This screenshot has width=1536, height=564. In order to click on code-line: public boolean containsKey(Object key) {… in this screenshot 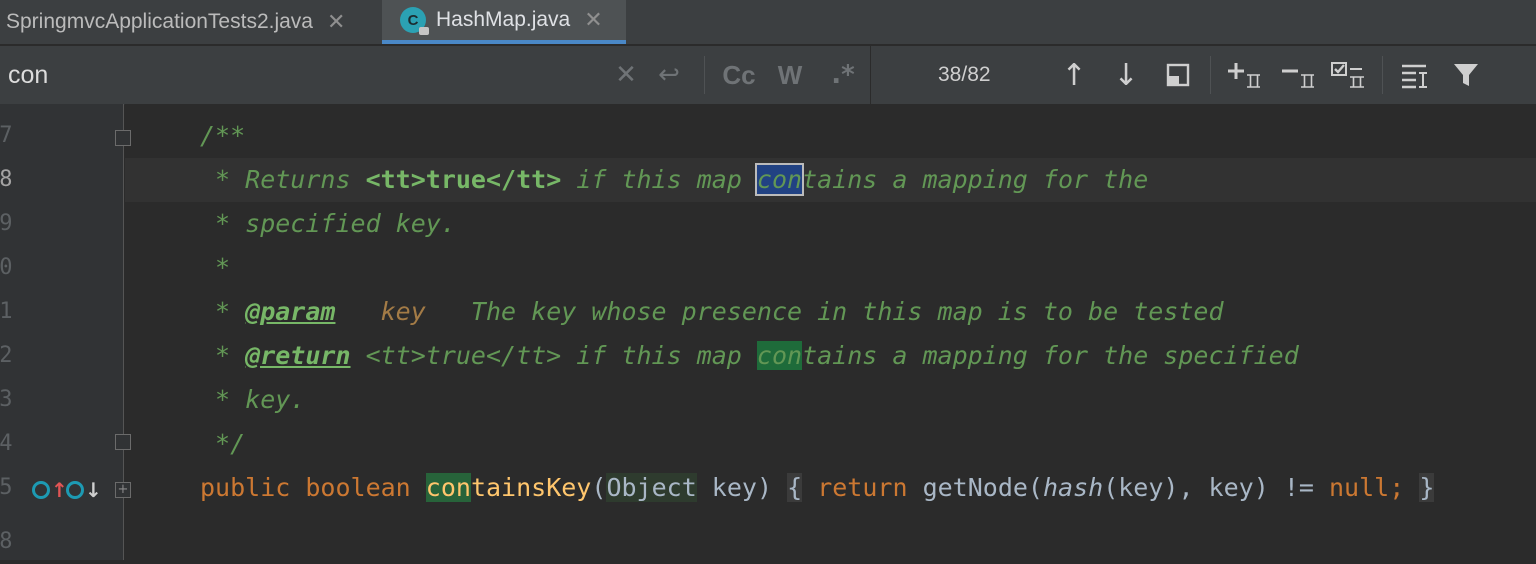, I will do `click(817, 487)`.